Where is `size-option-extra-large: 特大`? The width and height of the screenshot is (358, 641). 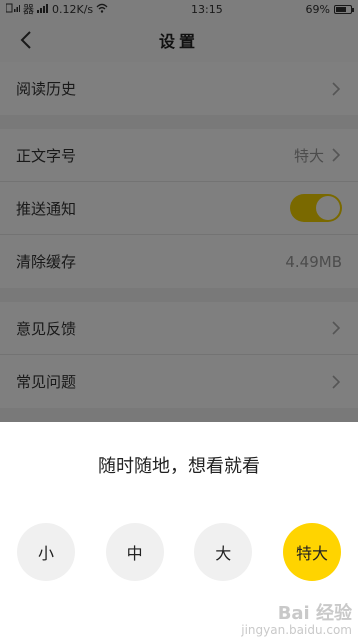
size-option-extra-large: 特大 is located at coordinates (311, 552).